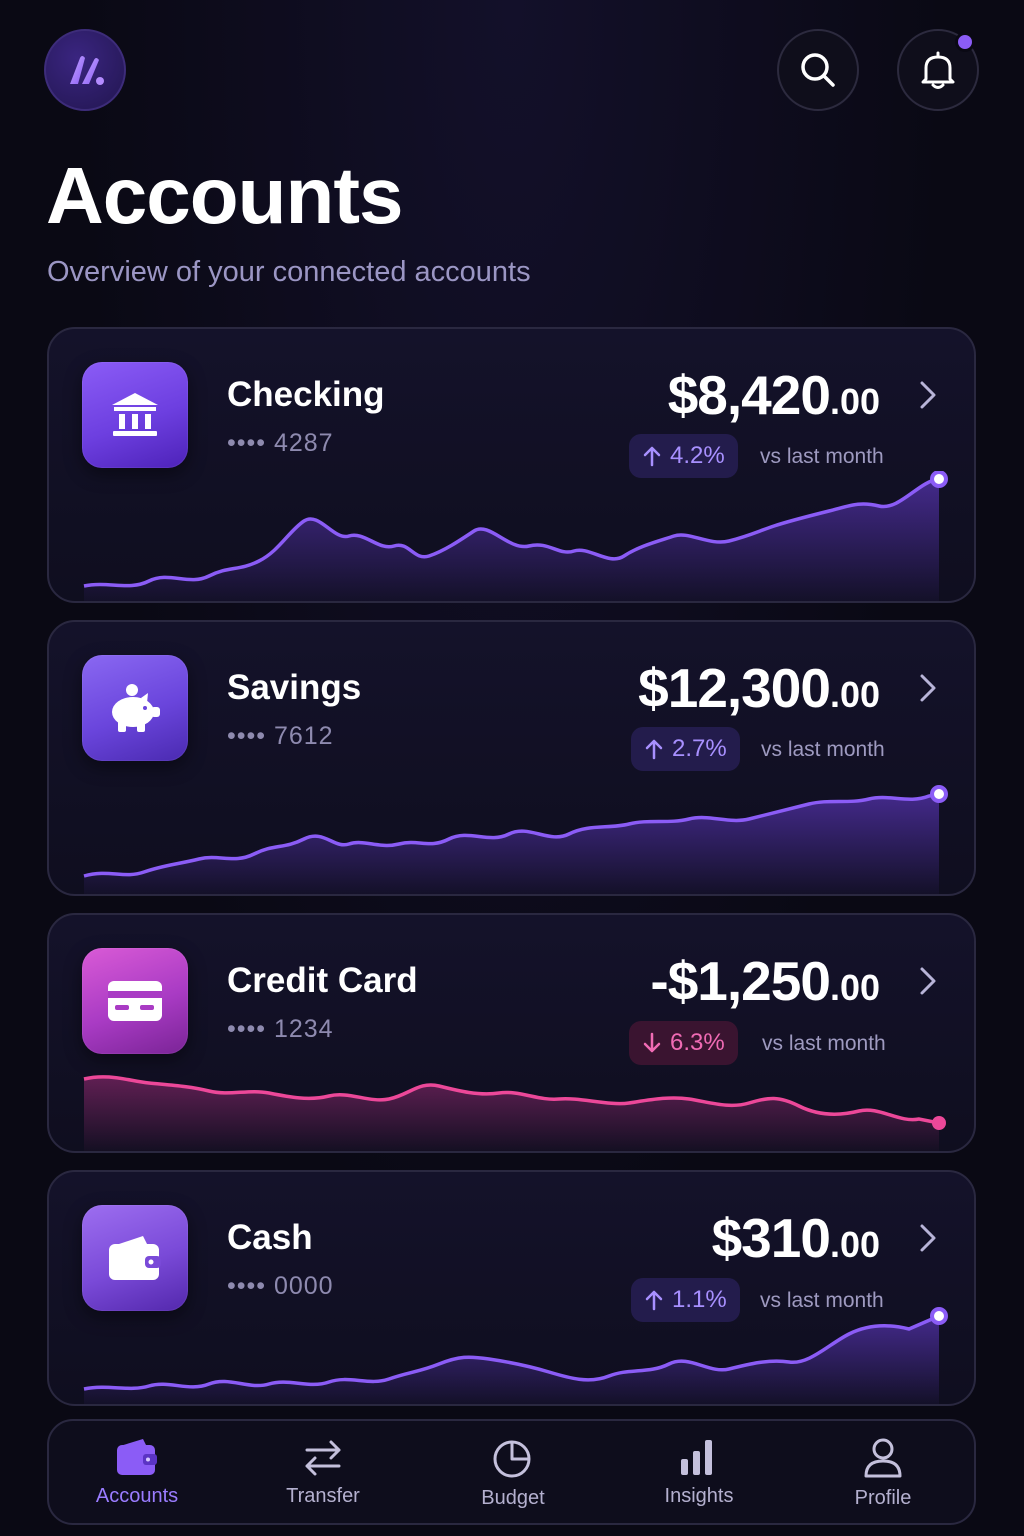  Describe the element at coordinates (773, 395) in the screenshot. I see `account-balance: $8,420.00` at that location.